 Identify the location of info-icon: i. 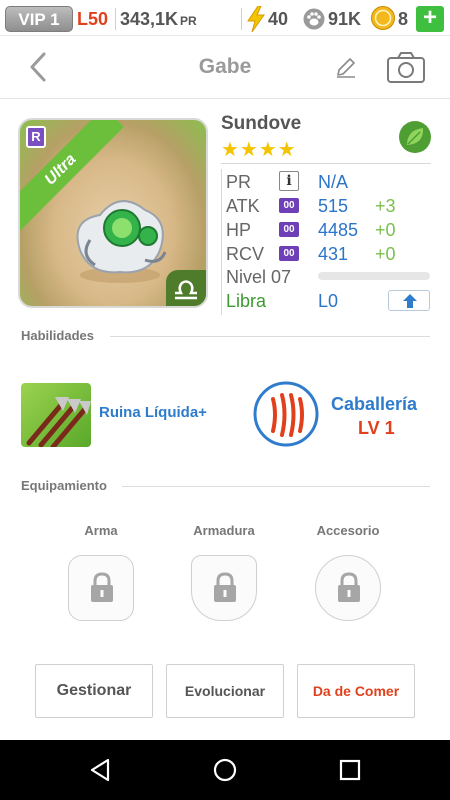
(289, 181).